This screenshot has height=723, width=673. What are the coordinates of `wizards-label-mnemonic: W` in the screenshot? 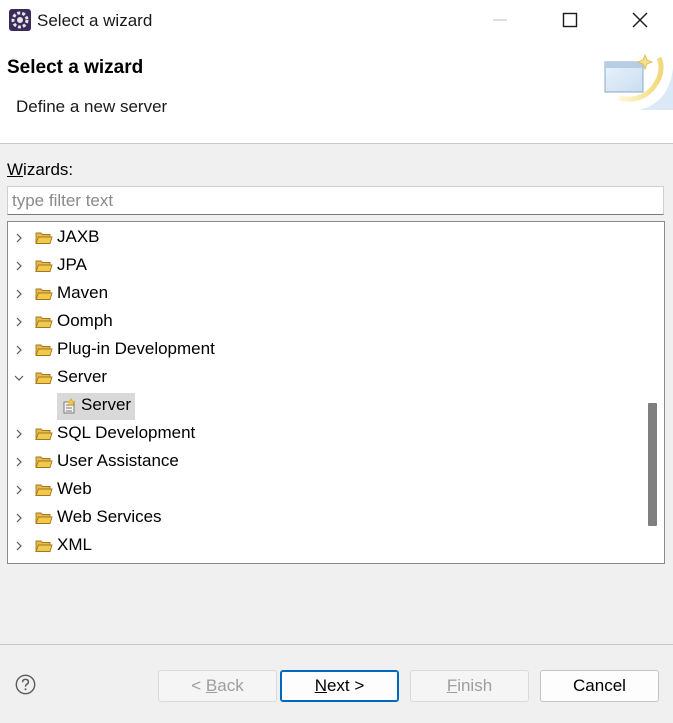 It's located at (15, 169).